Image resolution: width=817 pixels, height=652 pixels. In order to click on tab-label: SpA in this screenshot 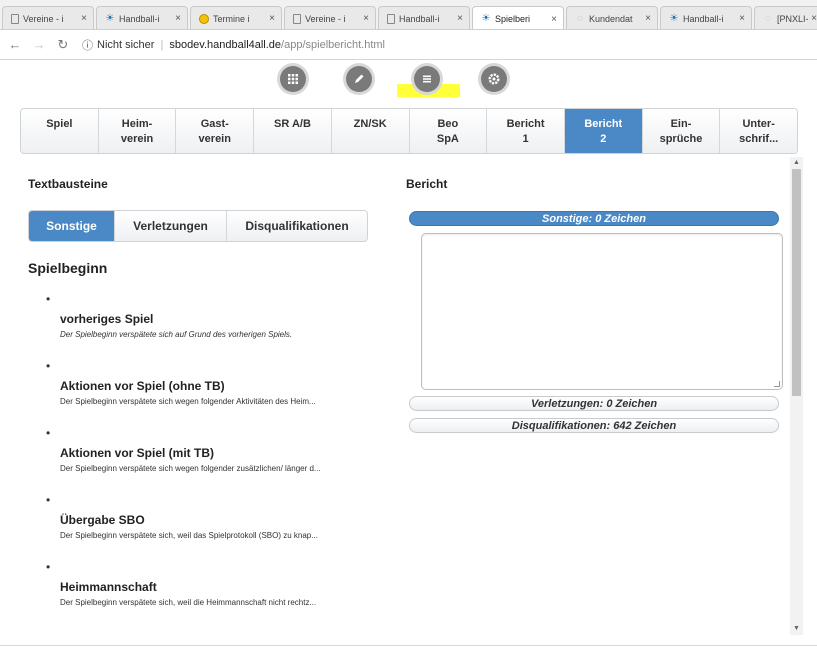, I will do `click(447, 139)`.